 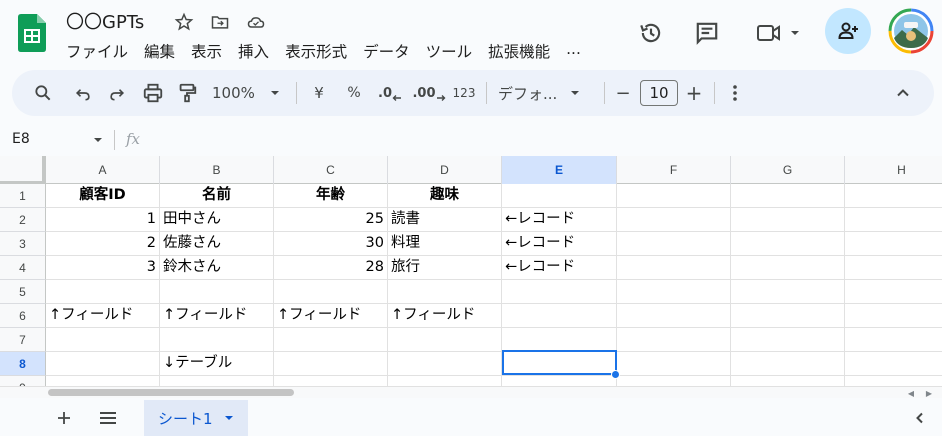 I want to click on cell-c9, so click(x=331, y=381).